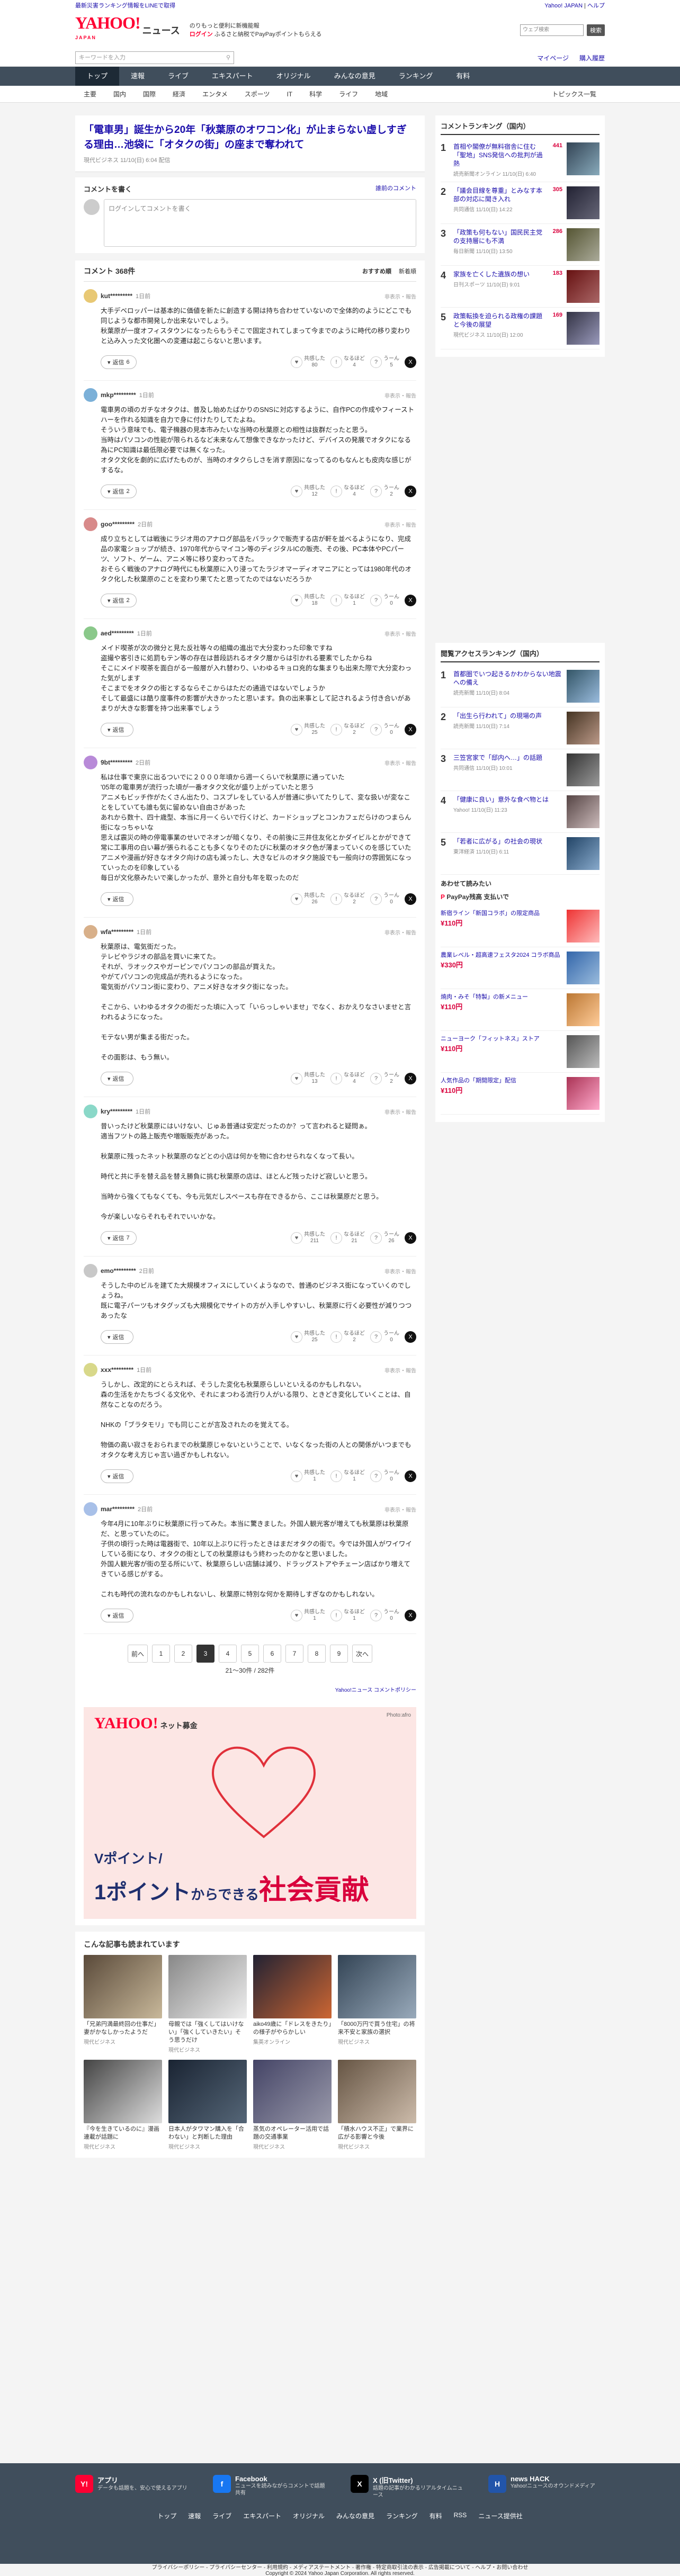 The height and width of the screenshot is (2576, 680). I want to click on empathy-button: ♥ 共感した 80, so click(308, 362).